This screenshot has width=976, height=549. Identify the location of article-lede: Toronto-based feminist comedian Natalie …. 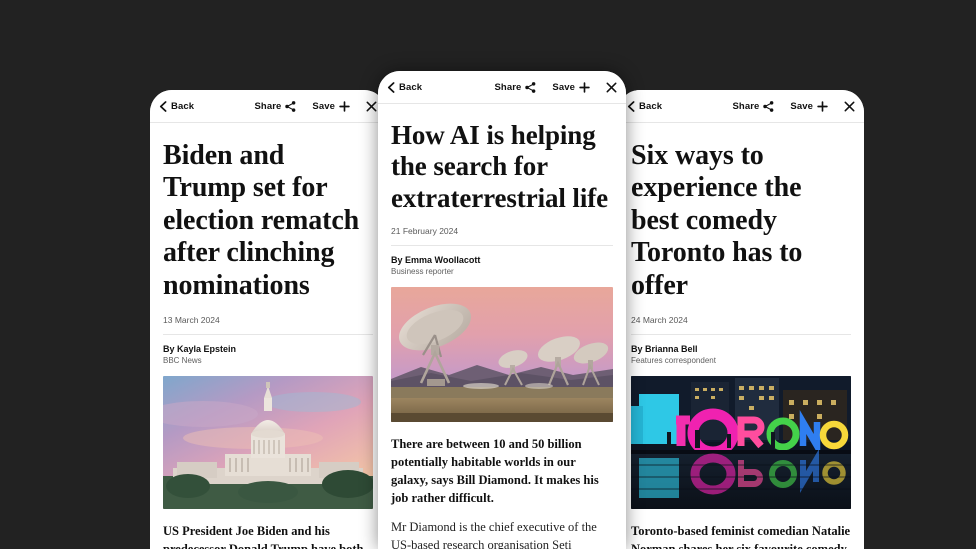
(741, 536).